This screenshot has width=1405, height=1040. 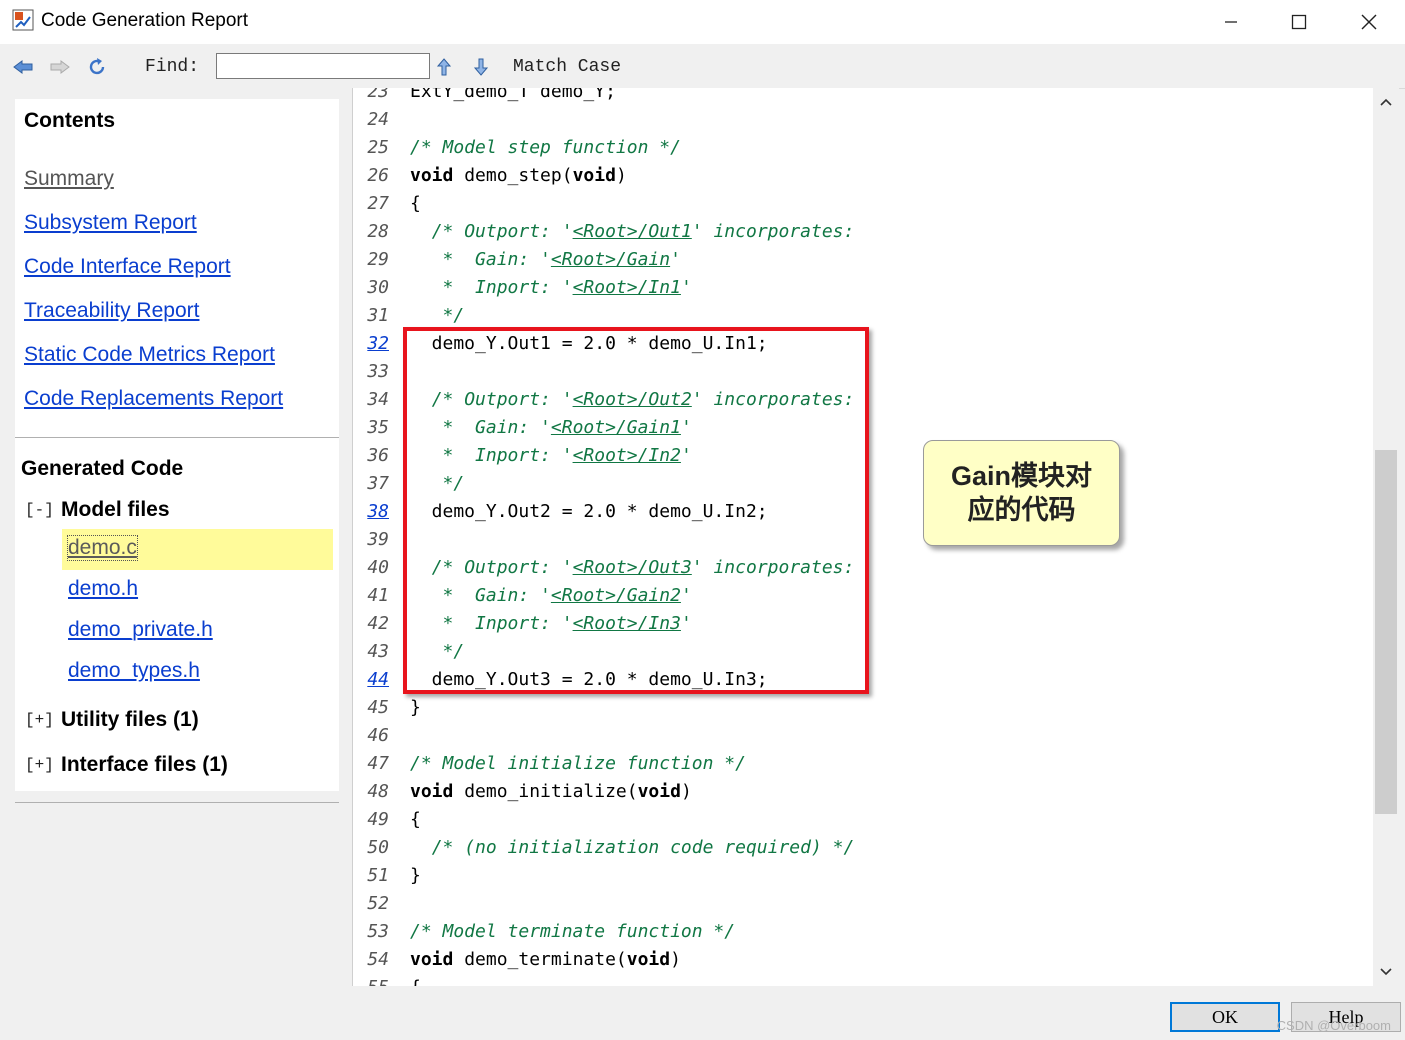 I want to click on code-text: void demo_terminate(void), so click(x=545, y=960).